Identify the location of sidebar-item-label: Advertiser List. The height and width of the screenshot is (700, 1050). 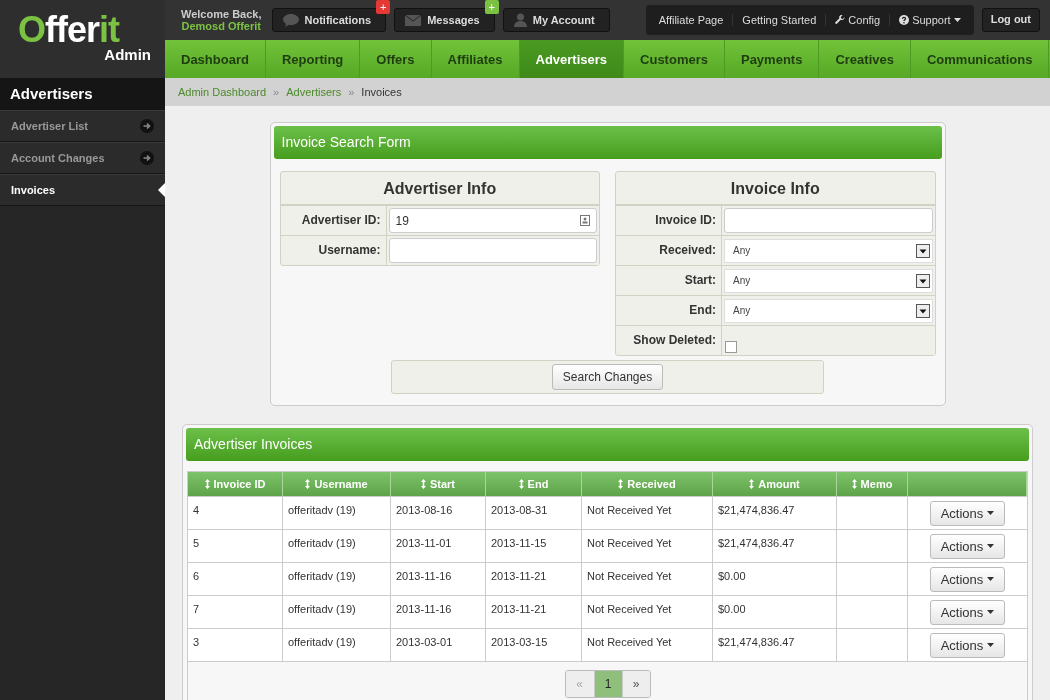
(50, 126).